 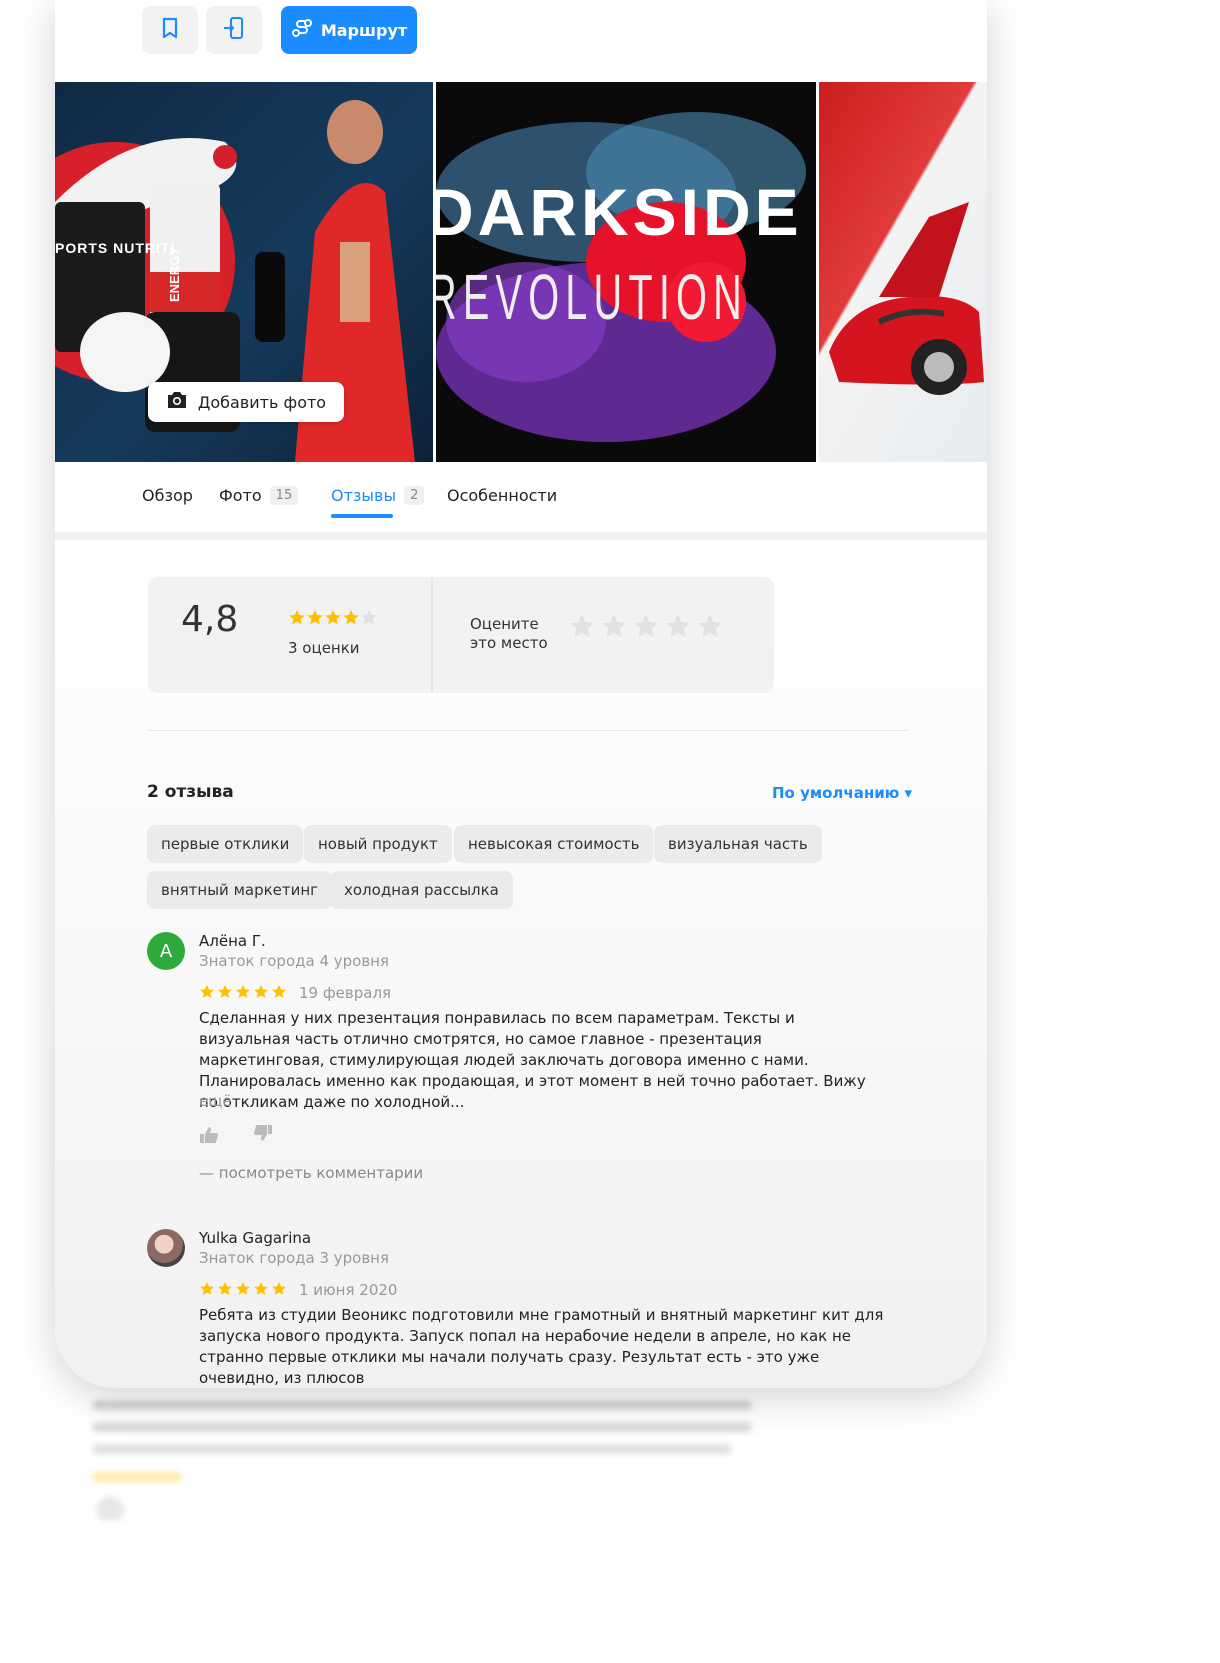 I want to click on rating-value: 4,8, so click(x=210, y=619).